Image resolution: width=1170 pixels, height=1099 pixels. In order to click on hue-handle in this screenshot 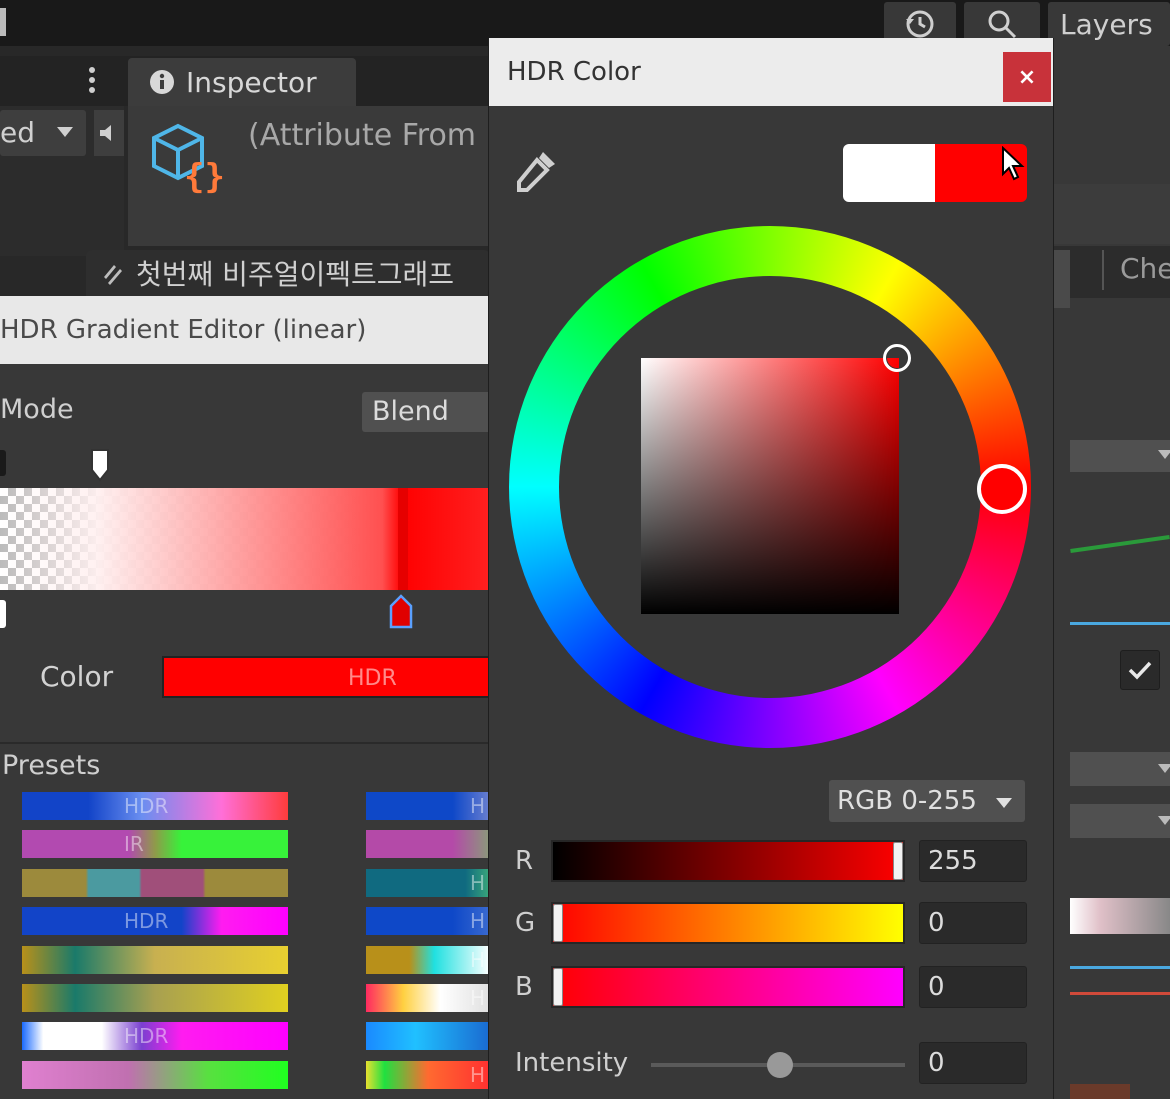, I will do `click(1002, 489)`.